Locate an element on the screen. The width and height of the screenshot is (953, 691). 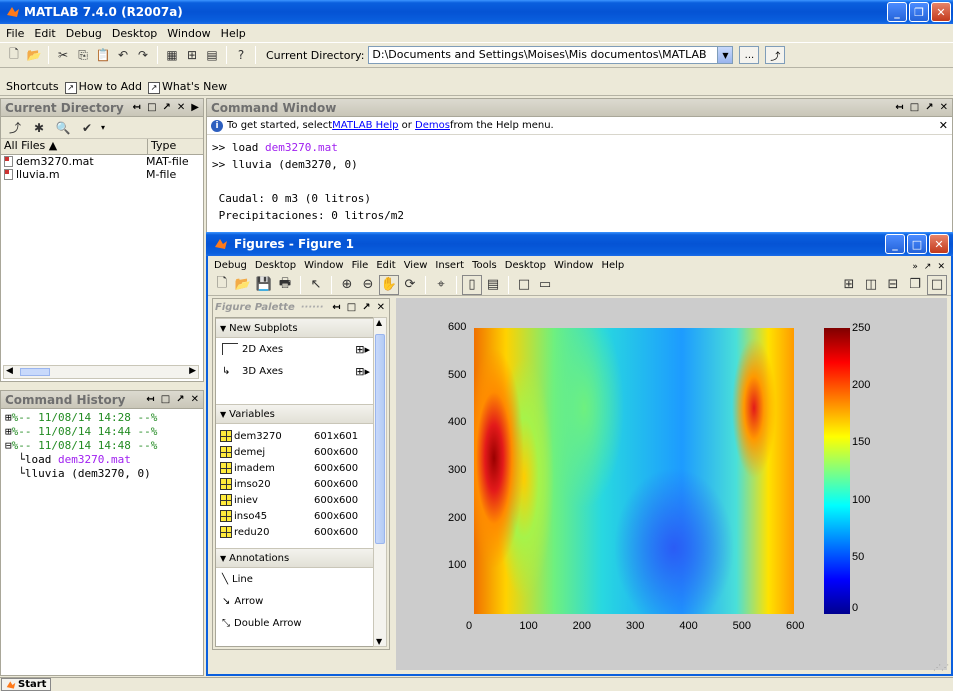
expand-toggle-icon: ⊟ is located at coordinates (8, 445).